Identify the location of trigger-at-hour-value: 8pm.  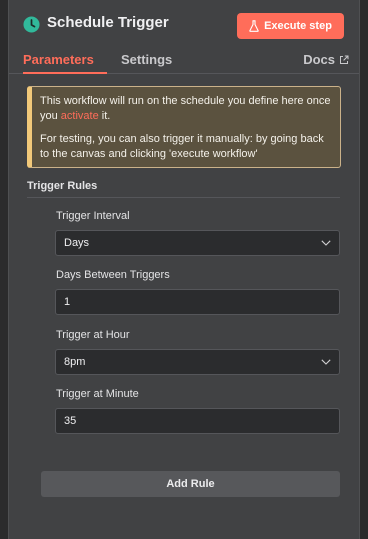
(75, 362).